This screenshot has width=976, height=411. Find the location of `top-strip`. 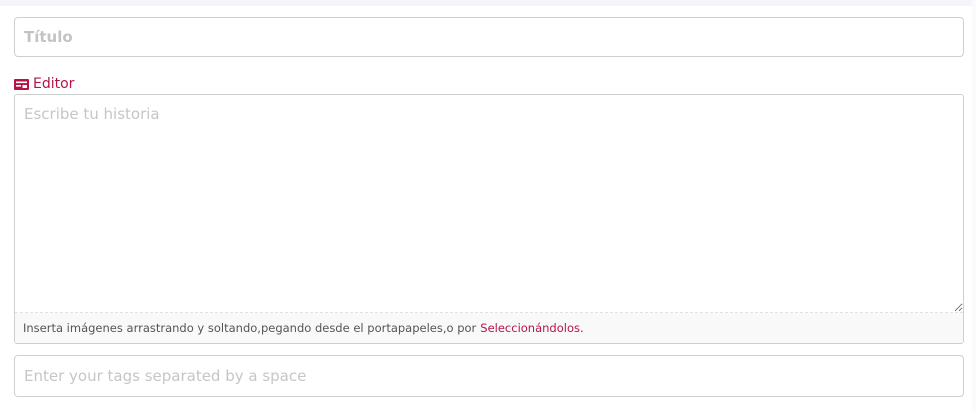

top-strip is located at coordinates (488, 3).